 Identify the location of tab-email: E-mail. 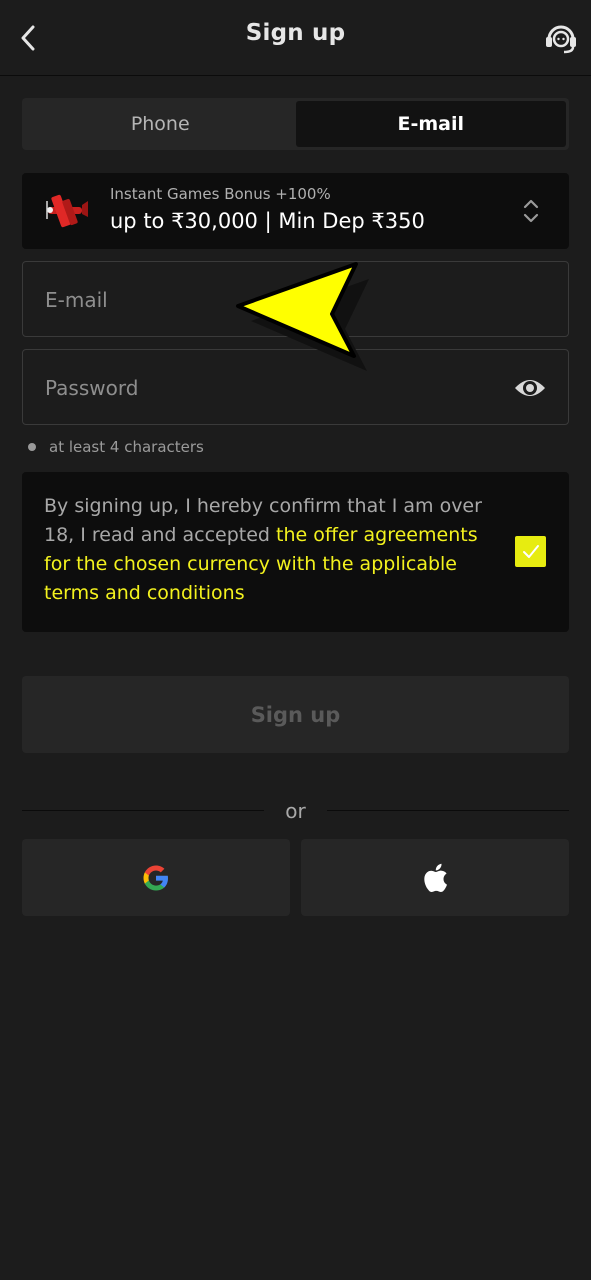
(430, 124).